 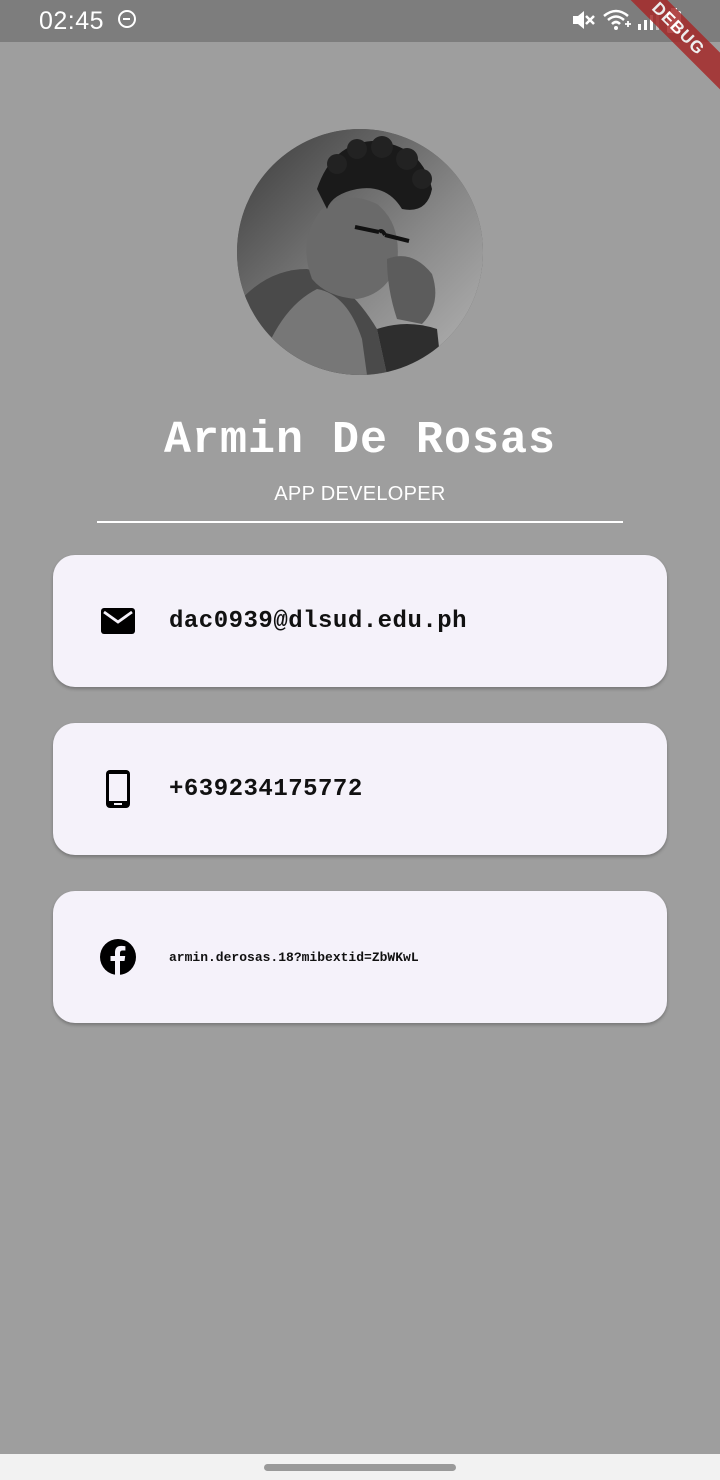 What do you see at coordinates (118, 789) in the screenshot?
I see `phone-icon` at bounding box center [118, 789].